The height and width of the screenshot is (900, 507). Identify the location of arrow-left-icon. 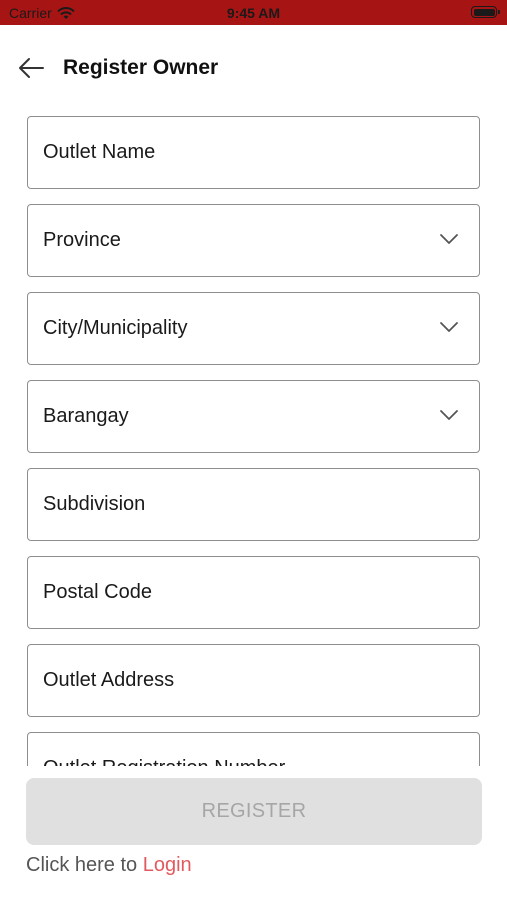
(31, 68).